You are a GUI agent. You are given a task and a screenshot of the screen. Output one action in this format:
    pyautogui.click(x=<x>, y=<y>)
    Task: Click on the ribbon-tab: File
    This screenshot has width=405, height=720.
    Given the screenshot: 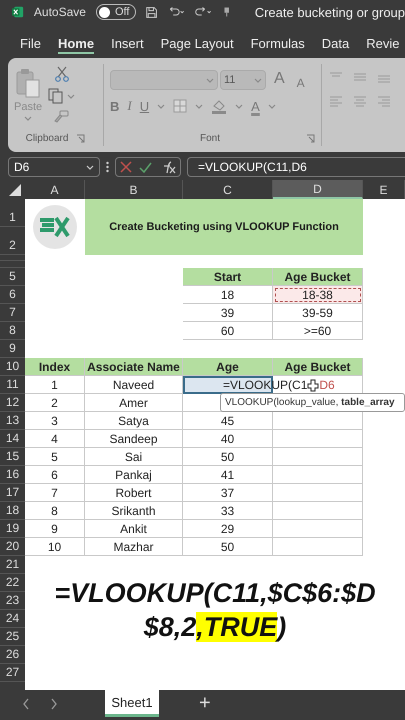 What is the action you would take?
    pyautogui.click(x=30, y=45)
    